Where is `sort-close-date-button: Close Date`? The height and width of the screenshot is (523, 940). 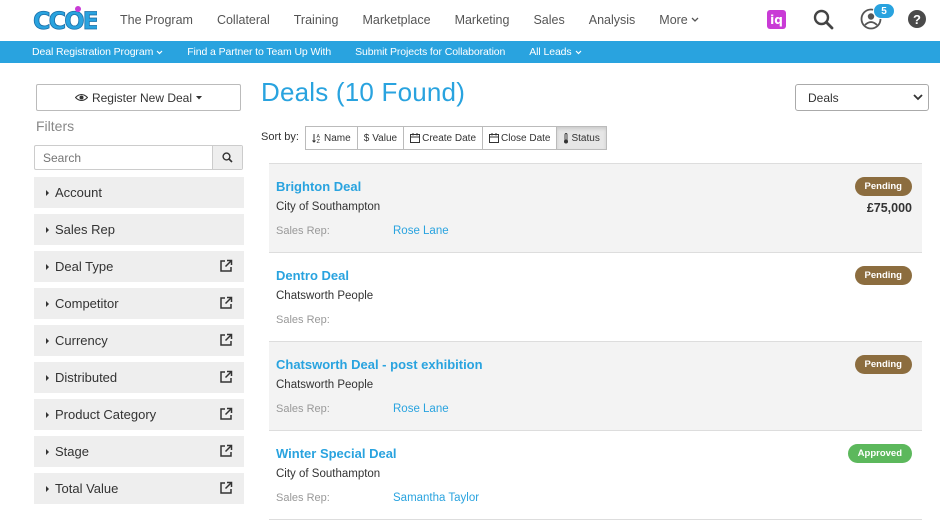
sort-close-date-button: Close Date is located at coordinates (520, 138).